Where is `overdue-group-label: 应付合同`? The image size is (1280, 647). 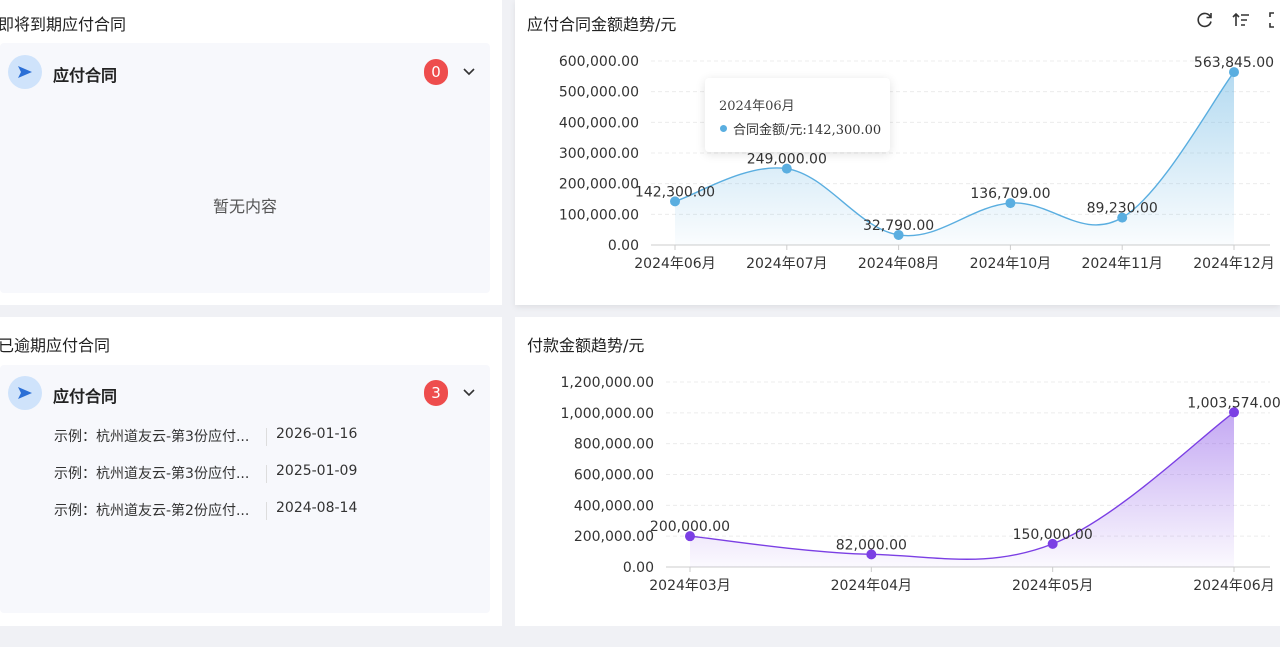 overdue-group-label: 应付合同 is located at coordinates (85, 396).